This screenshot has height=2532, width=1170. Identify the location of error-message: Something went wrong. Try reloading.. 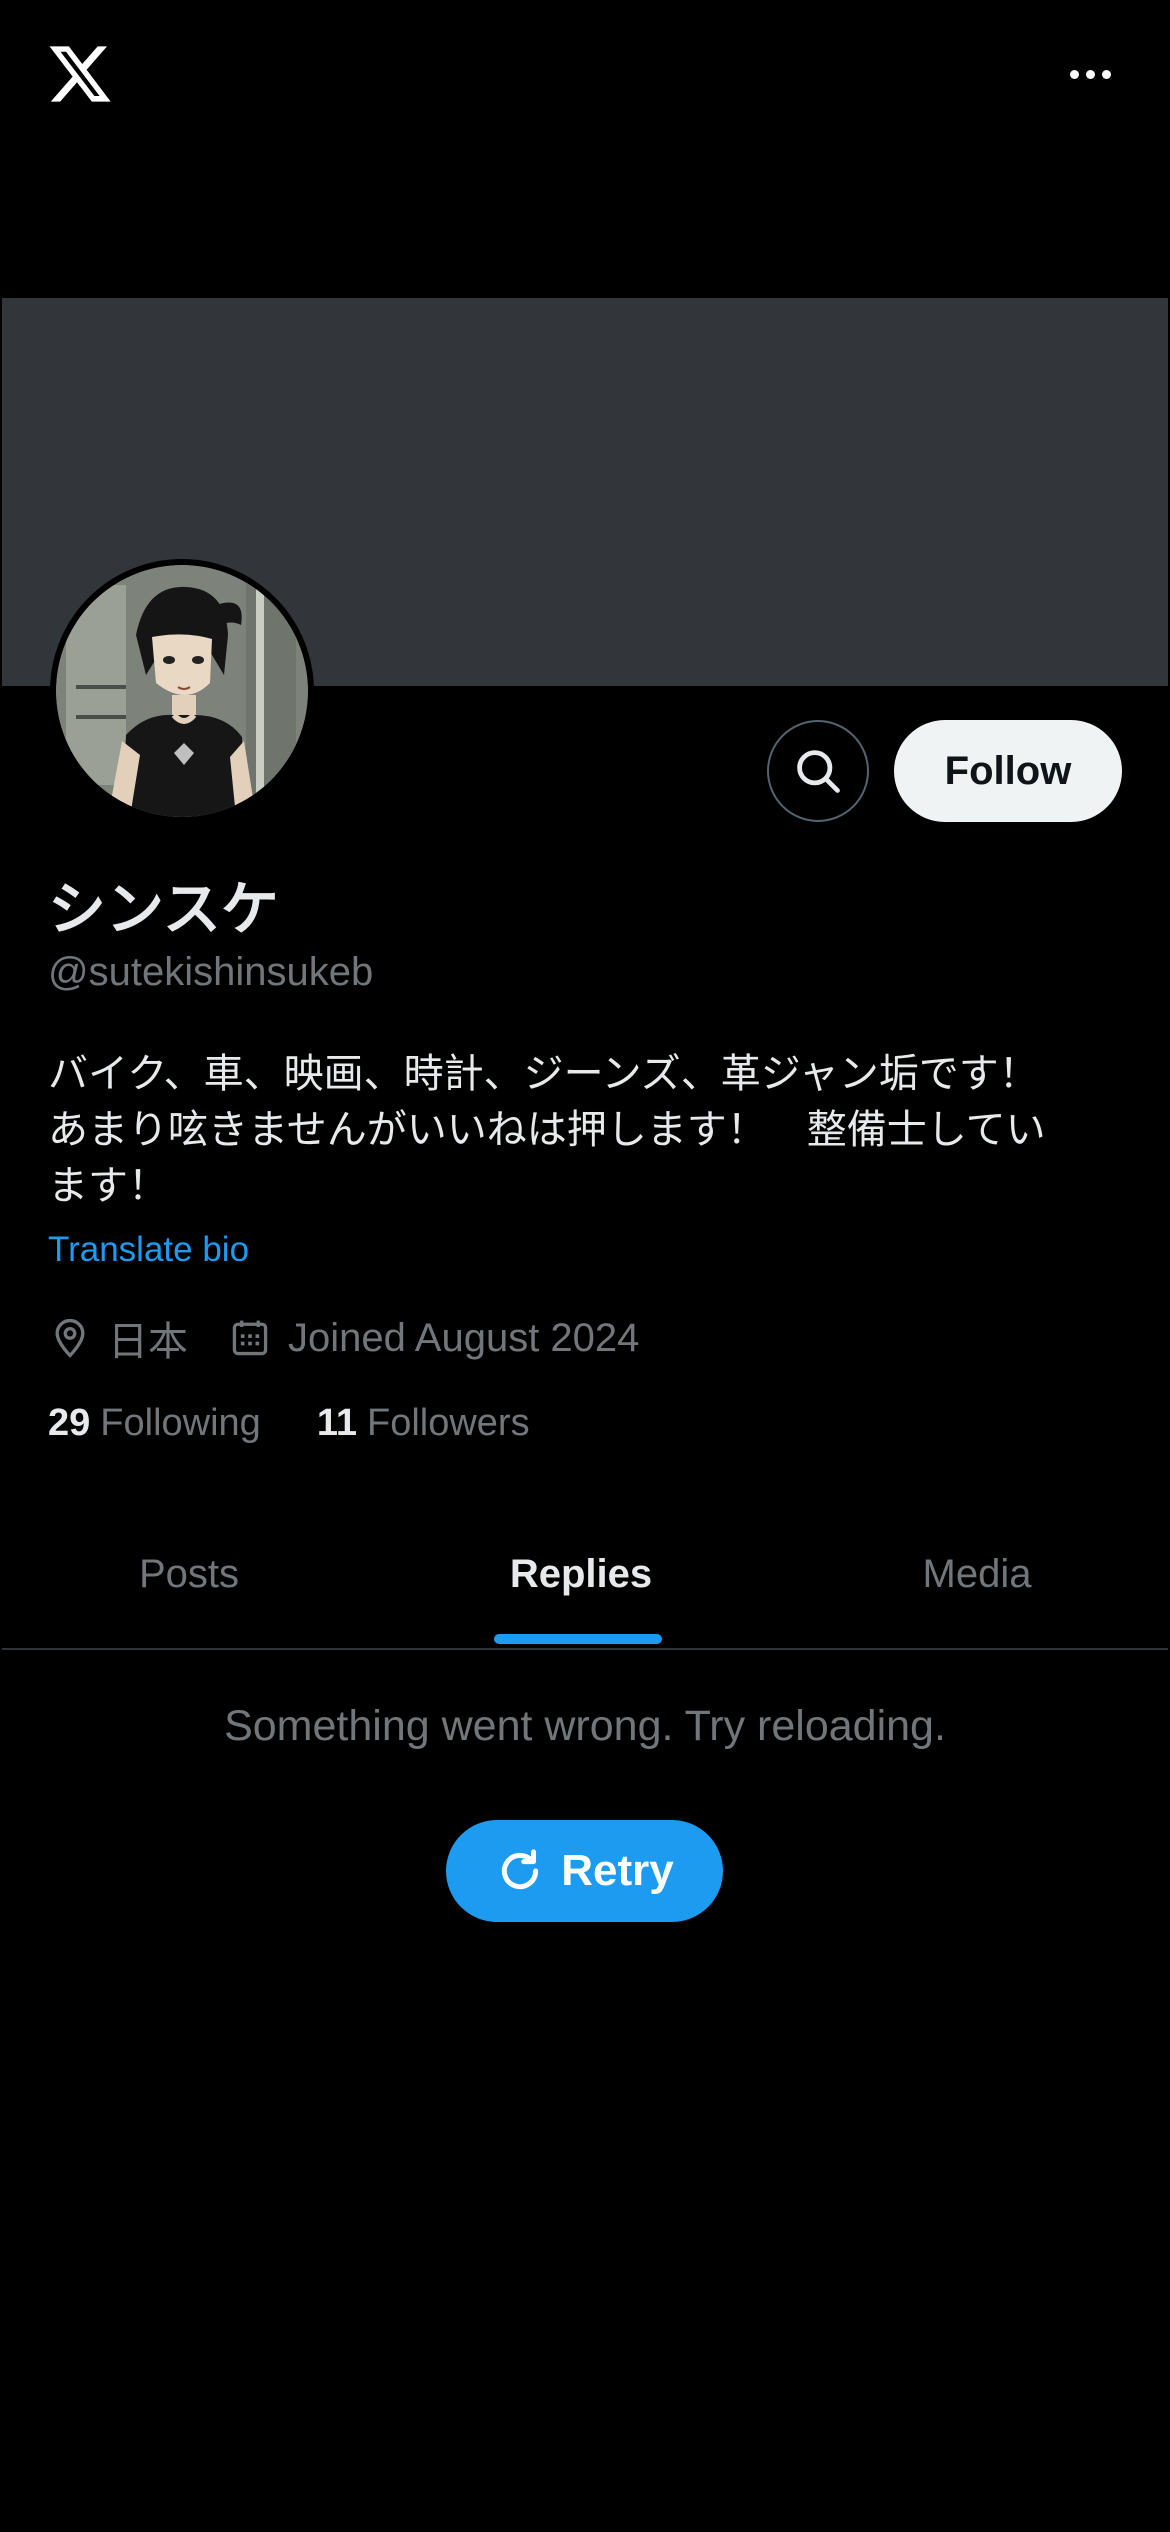
(585, 1726).